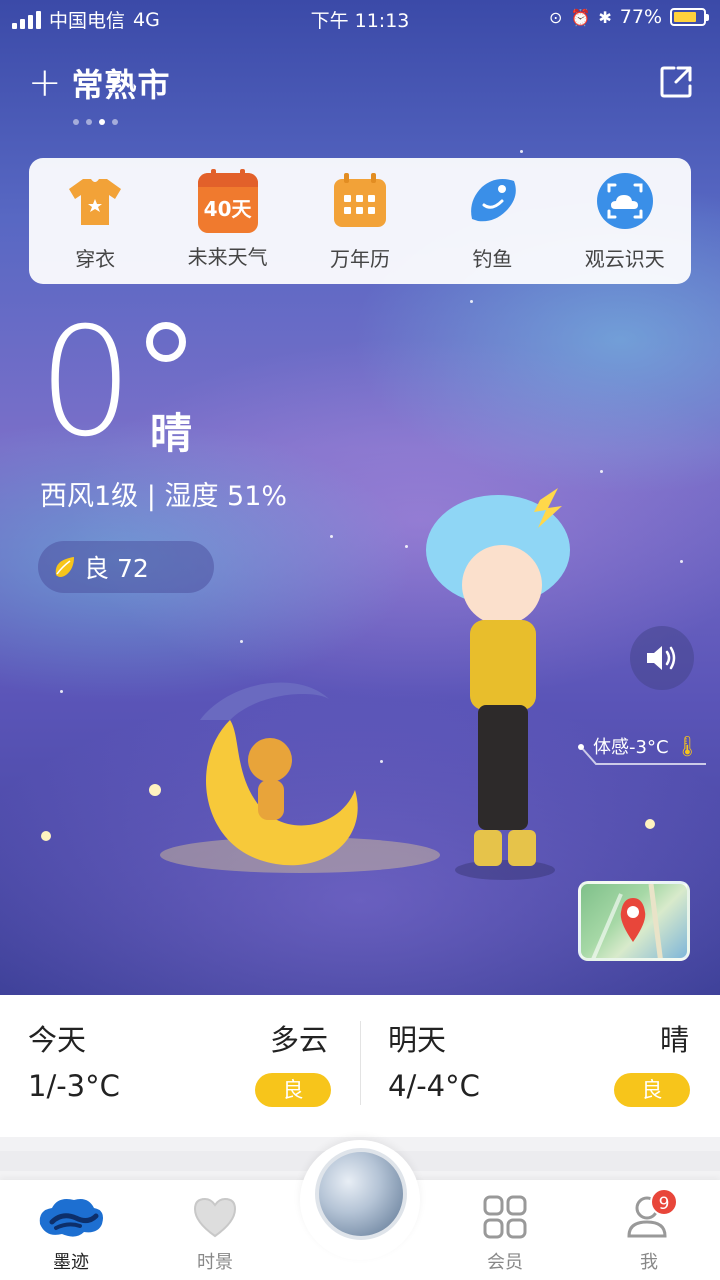 The width and height of the screenshot is (720, 1280). I want to click on add-city-button: +, so click(45, 83).